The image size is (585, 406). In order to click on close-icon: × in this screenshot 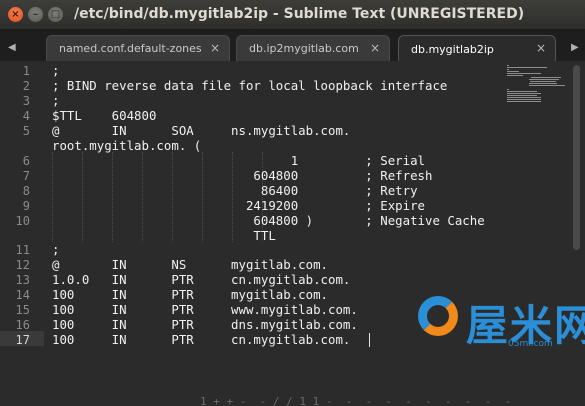, I will do `click(15, 14)`.